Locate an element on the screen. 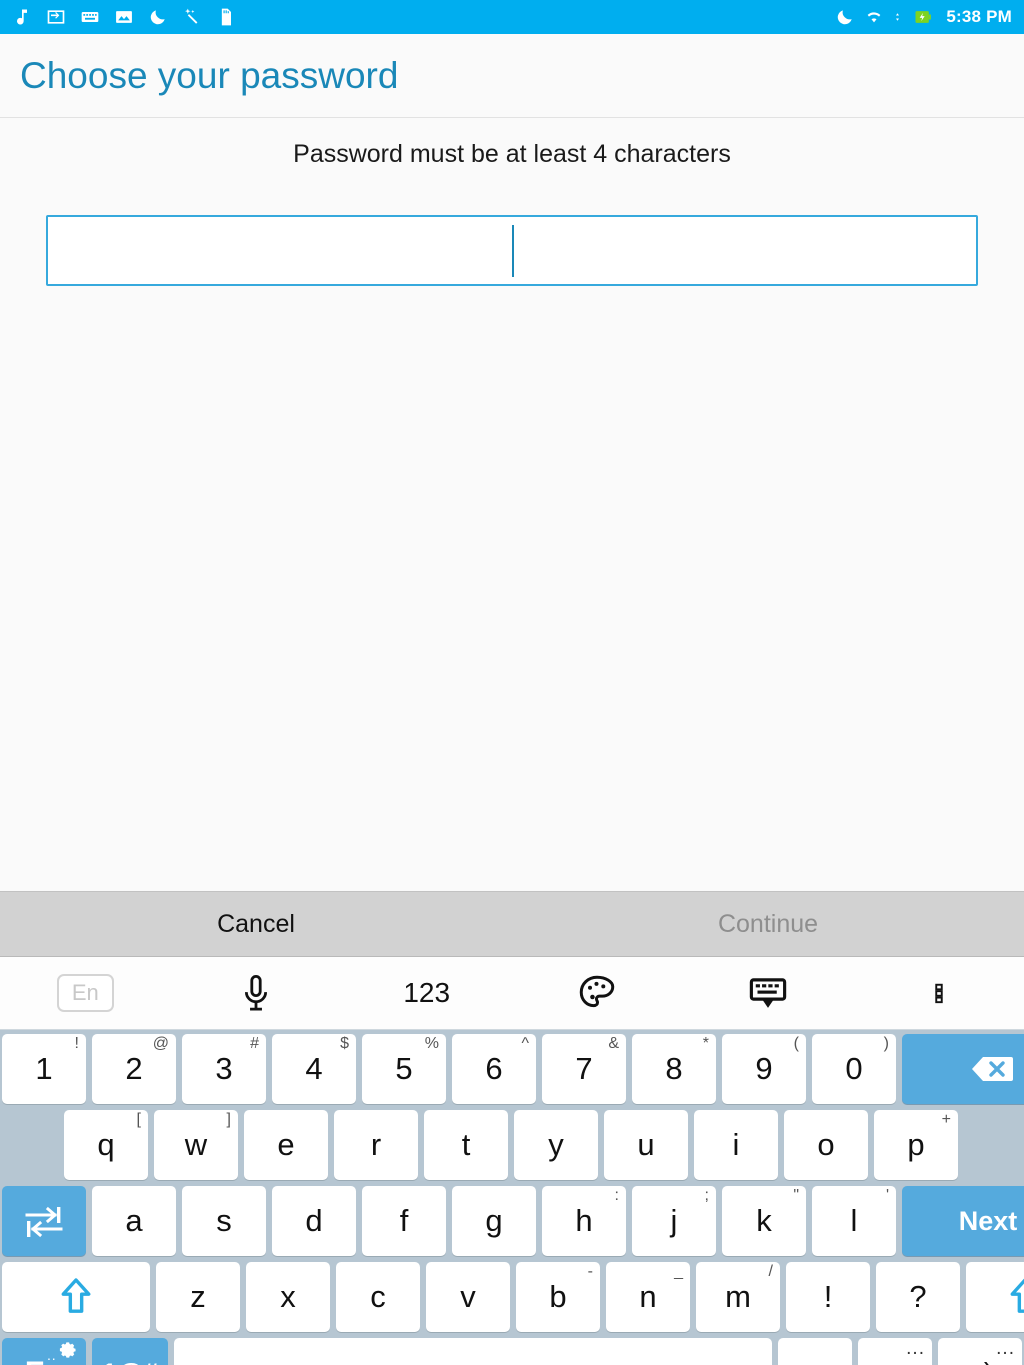 The width and height of the screenshot is (1024, 1365). key-label: p is located at coordinates (916, 1144).